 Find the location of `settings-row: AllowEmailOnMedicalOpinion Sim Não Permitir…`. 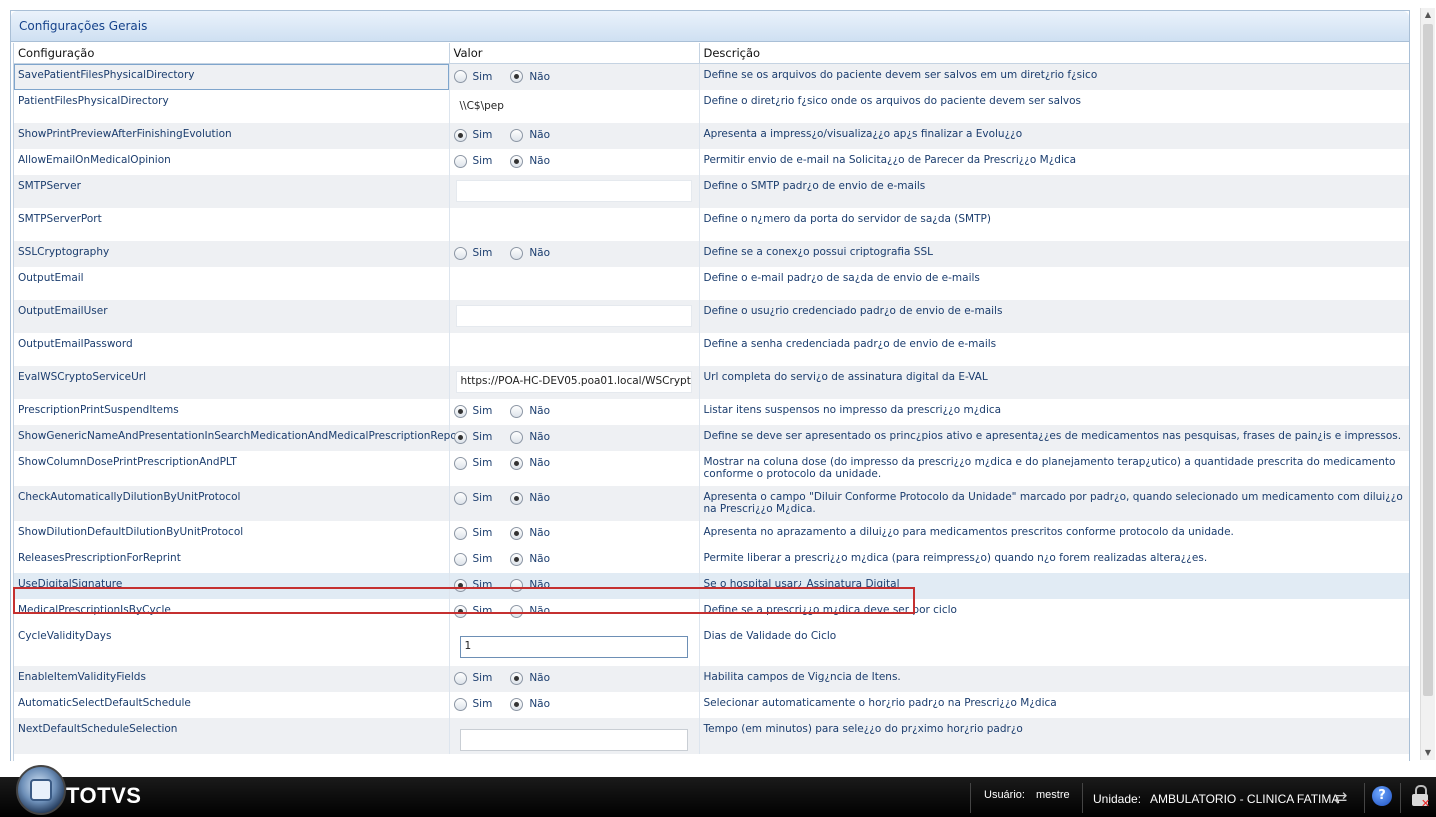

settings-row: AllowEmailOnMedicalOpinion Sim Não Permitir… is located at coordinates (711, 161).